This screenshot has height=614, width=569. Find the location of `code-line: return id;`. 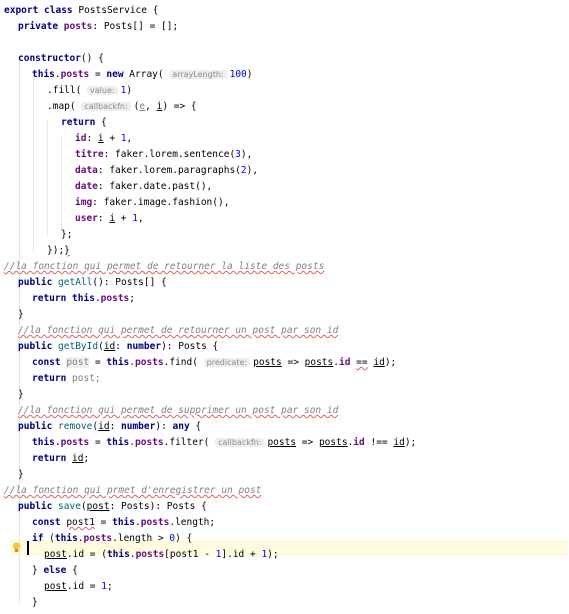

code-line: return id; is located at coordinates (61, 458).